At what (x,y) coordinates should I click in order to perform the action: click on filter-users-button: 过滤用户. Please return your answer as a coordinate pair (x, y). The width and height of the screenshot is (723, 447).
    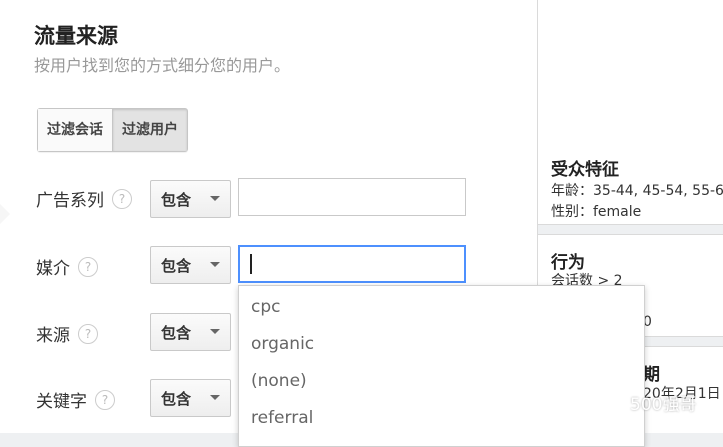
    Looking at the image, I should click on (149, 130).